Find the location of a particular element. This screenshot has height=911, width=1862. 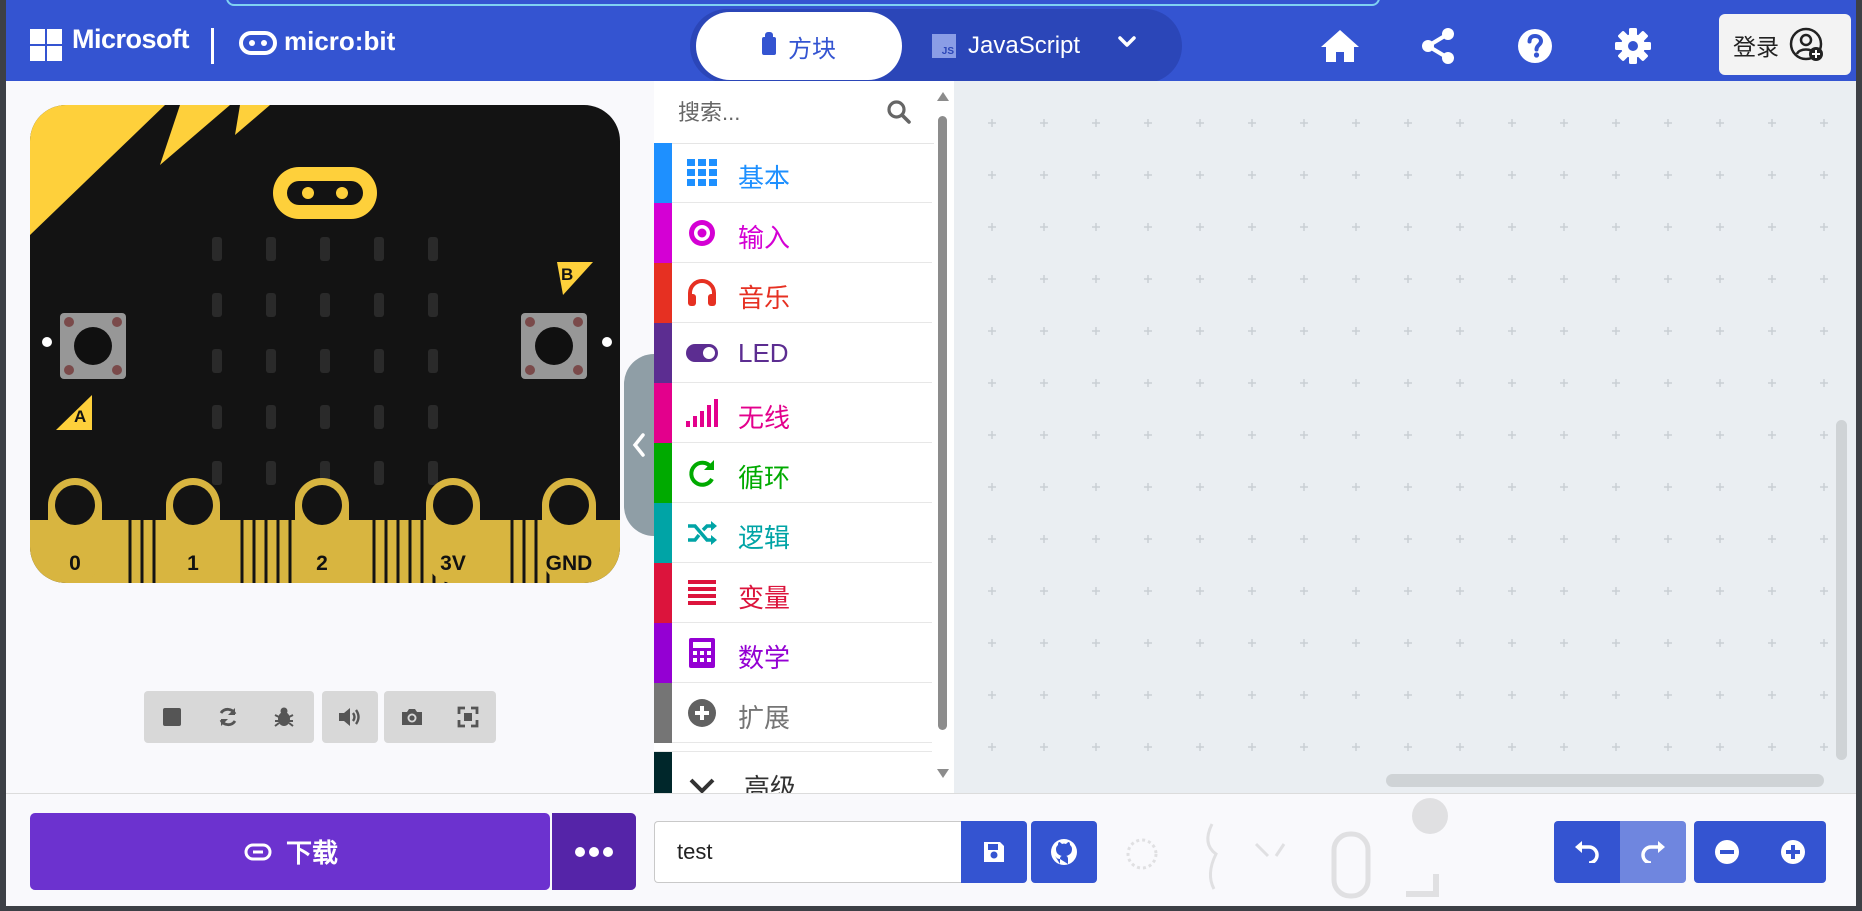

home-icon is located at coordinates (1340, 46).